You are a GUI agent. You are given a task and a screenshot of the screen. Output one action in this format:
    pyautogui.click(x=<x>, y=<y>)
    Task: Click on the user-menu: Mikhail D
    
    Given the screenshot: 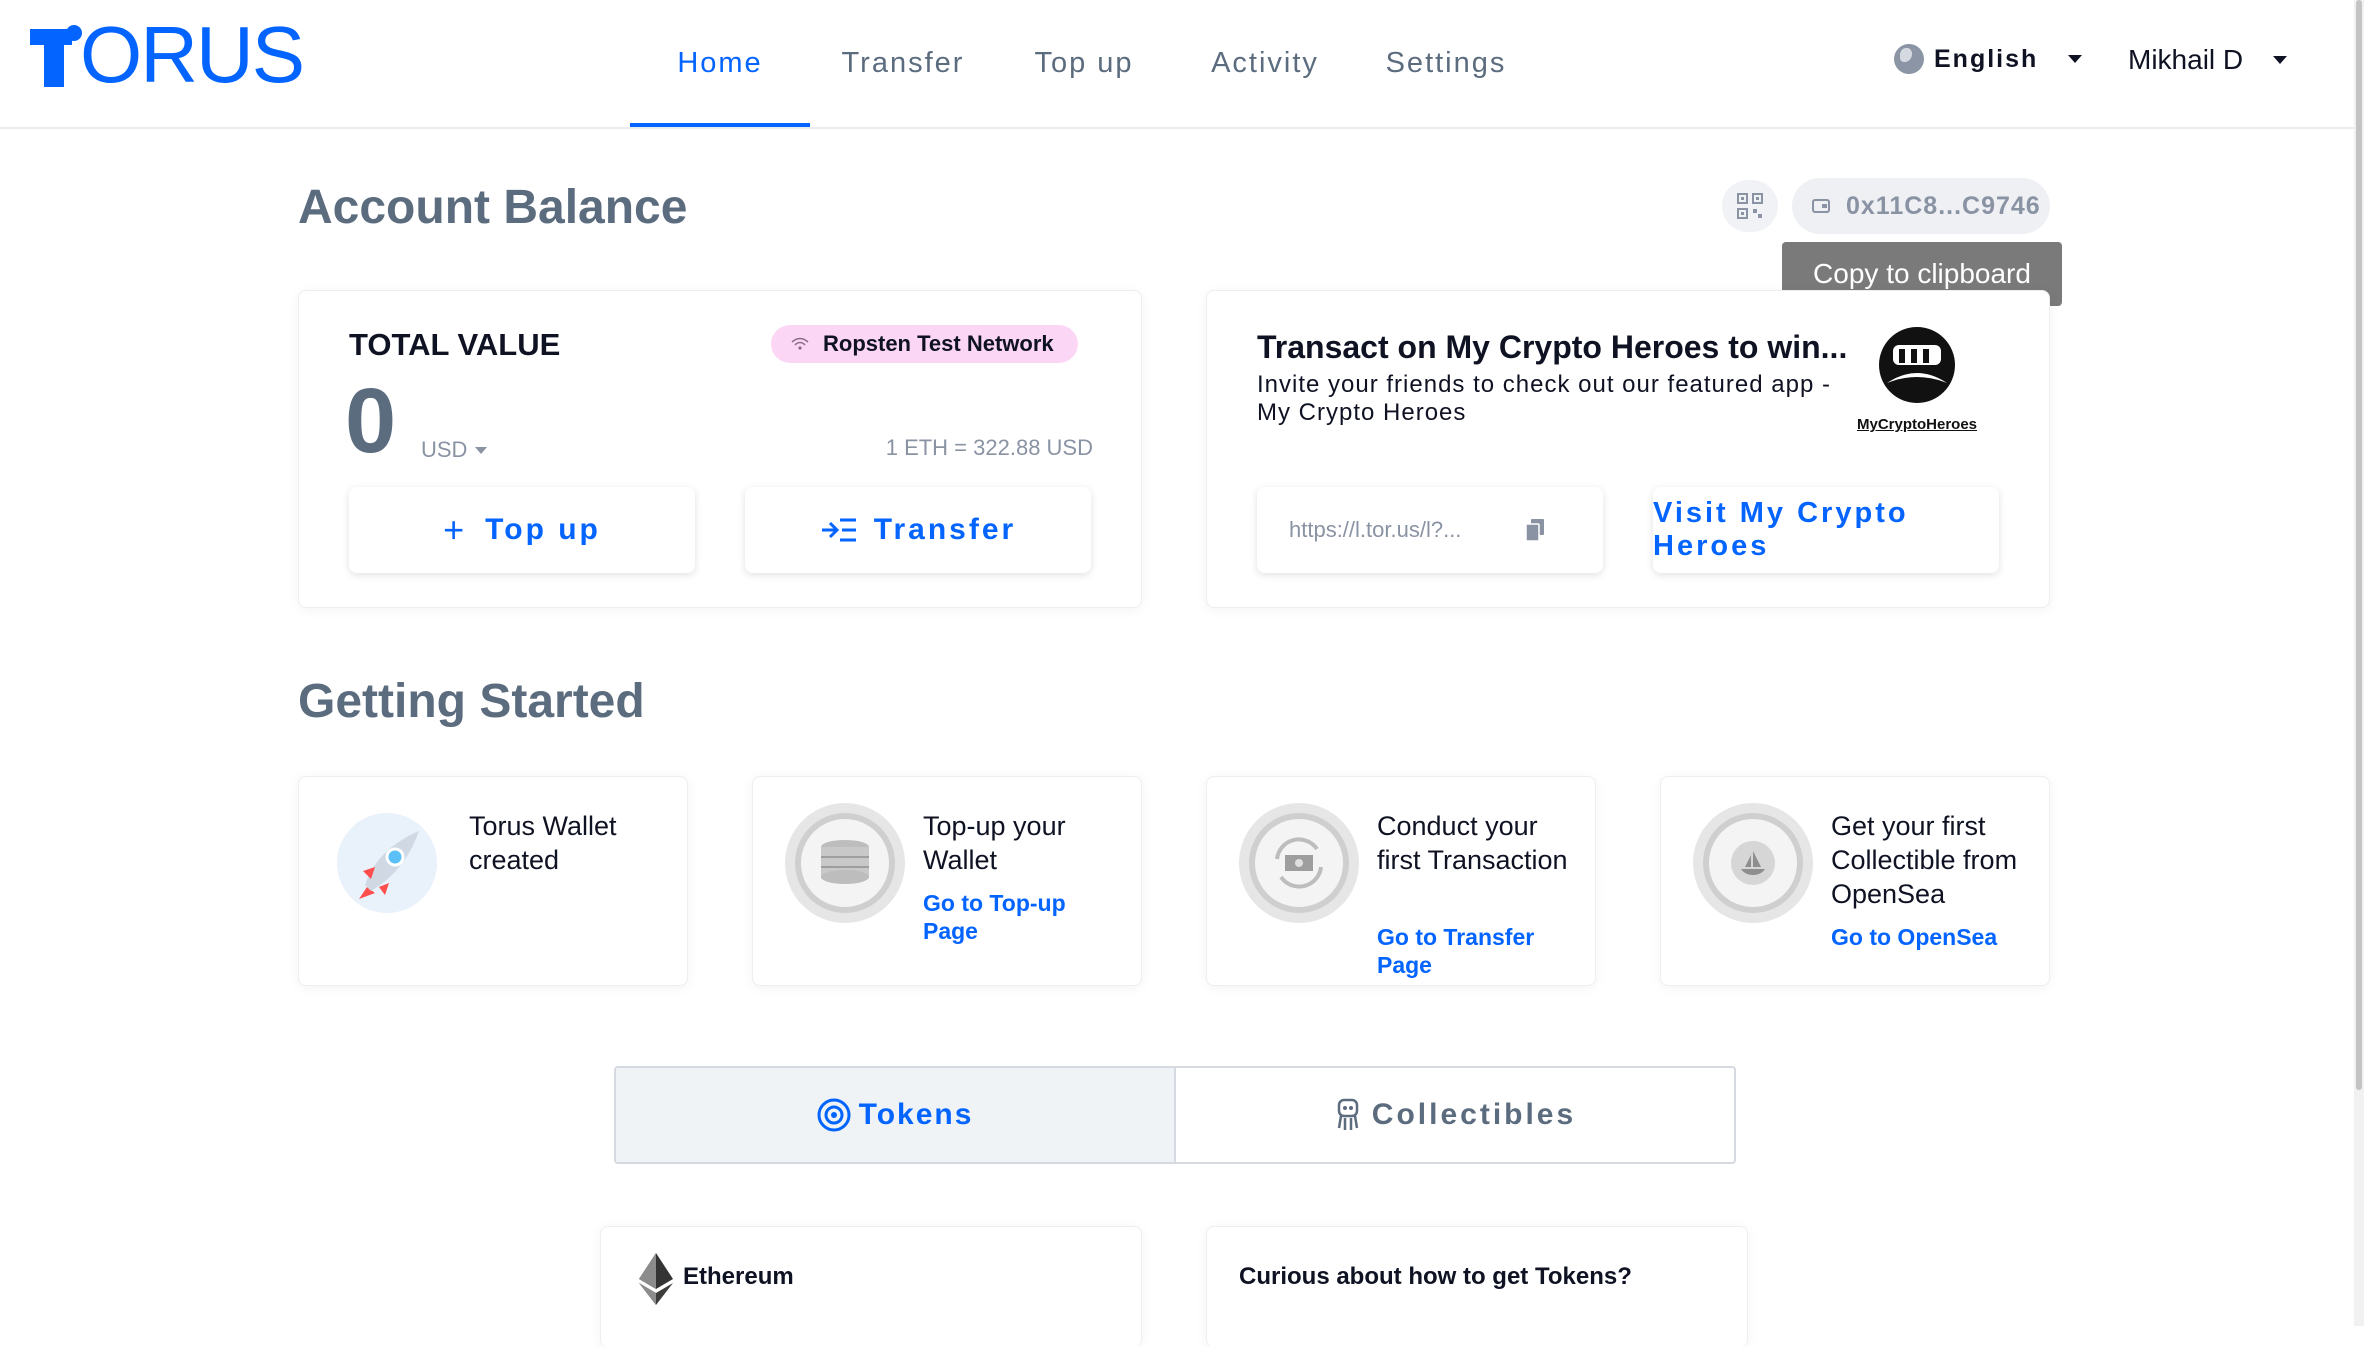 What is the action you would take?
    pyautogui.click(x=2208, y=60)
    